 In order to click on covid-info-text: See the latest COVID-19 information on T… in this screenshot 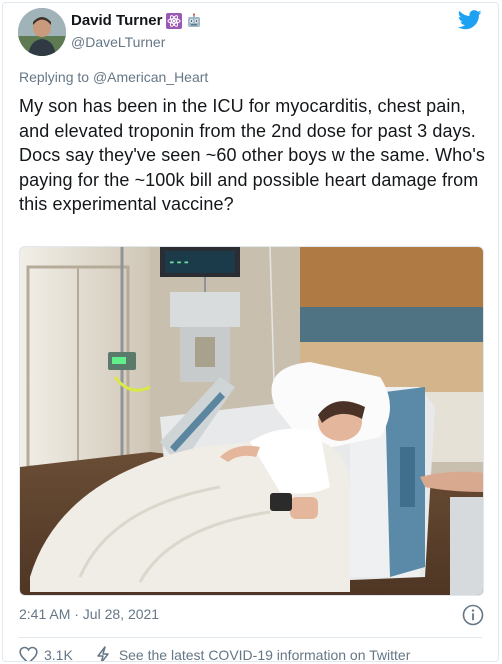, I will do `click(264, 654)`.